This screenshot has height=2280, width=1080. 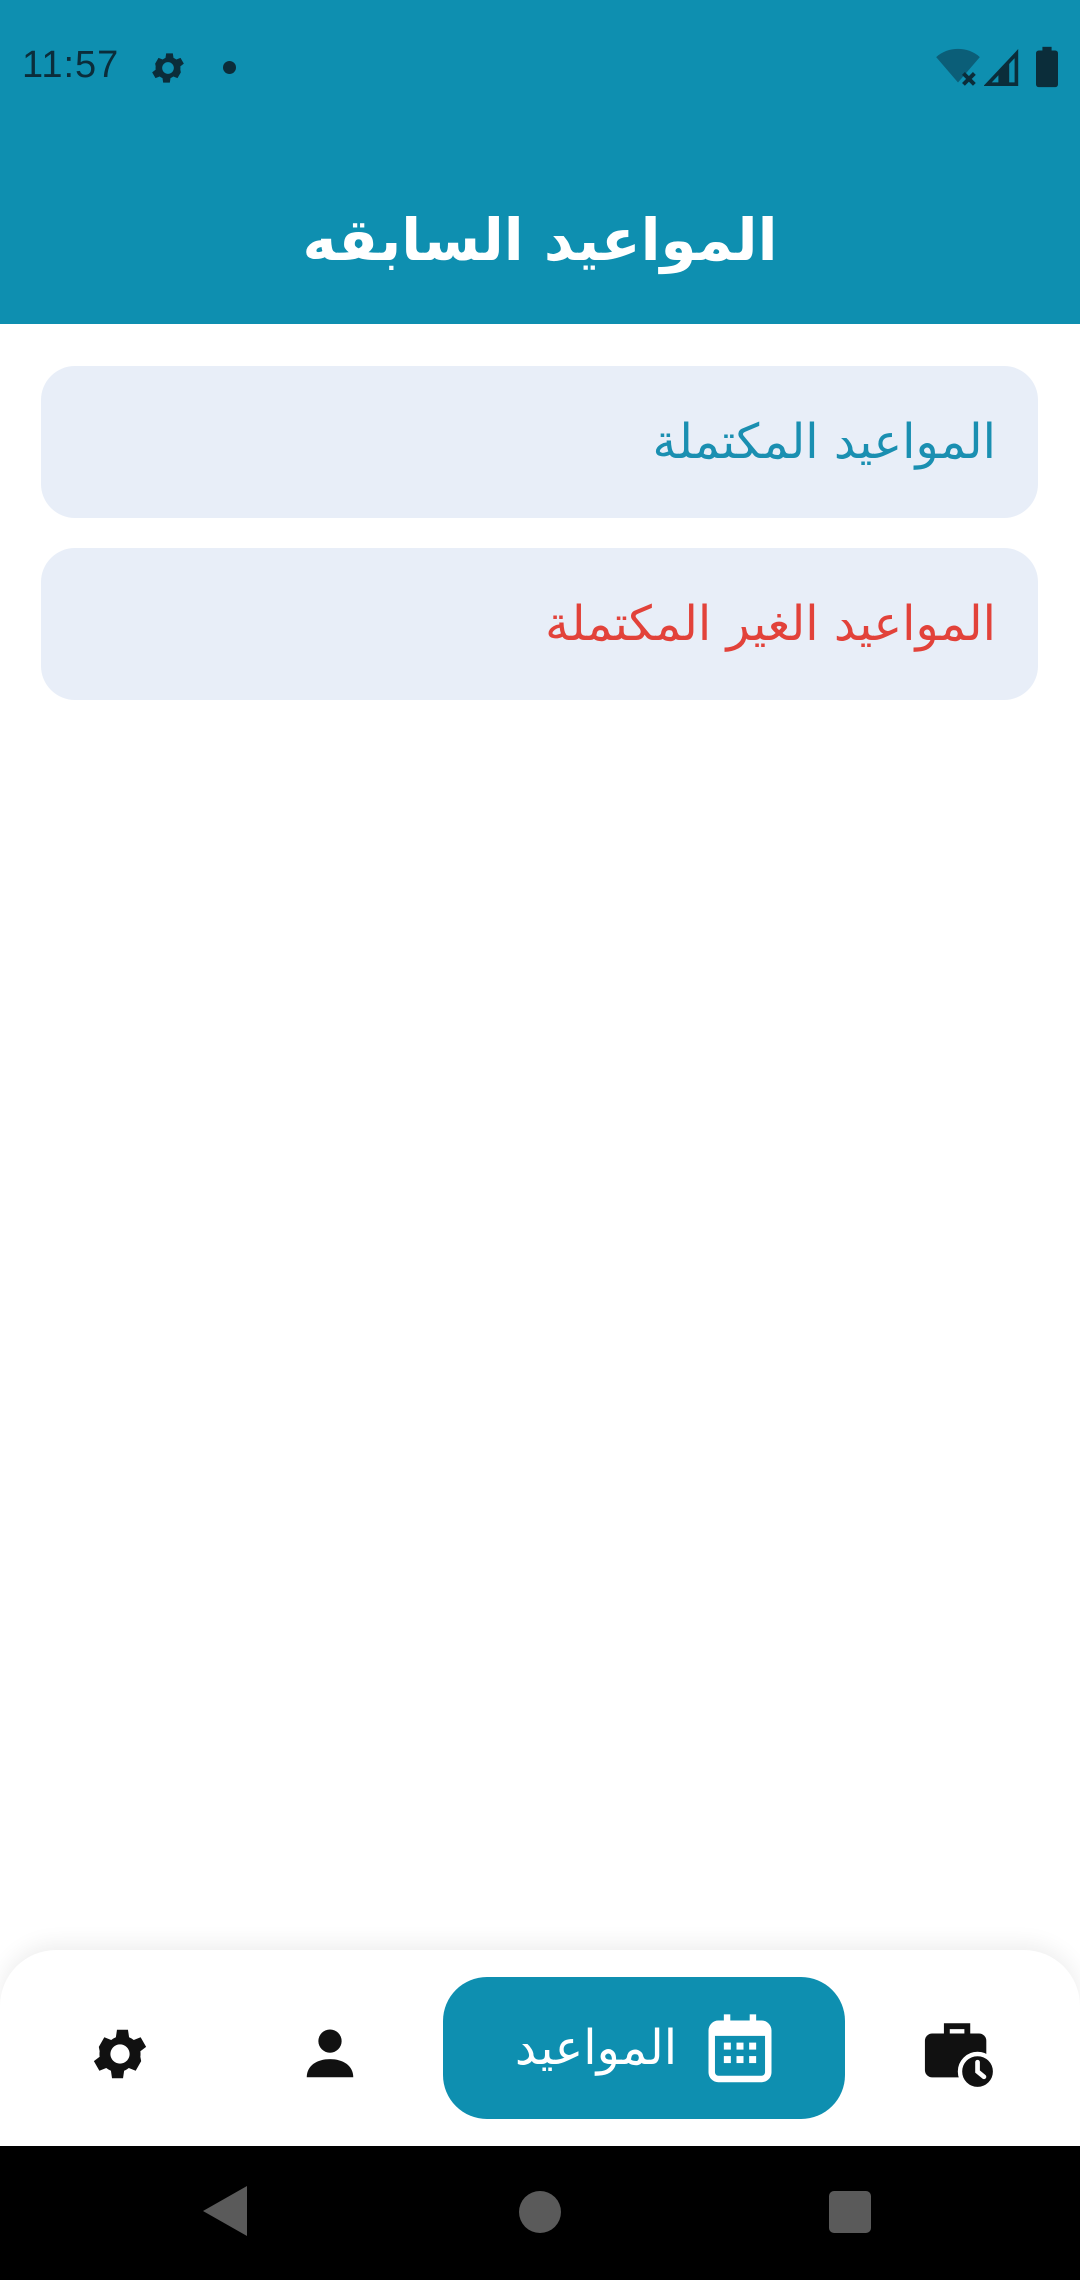 I want to click on wifi-off-icon, so click(x=958, y=67).